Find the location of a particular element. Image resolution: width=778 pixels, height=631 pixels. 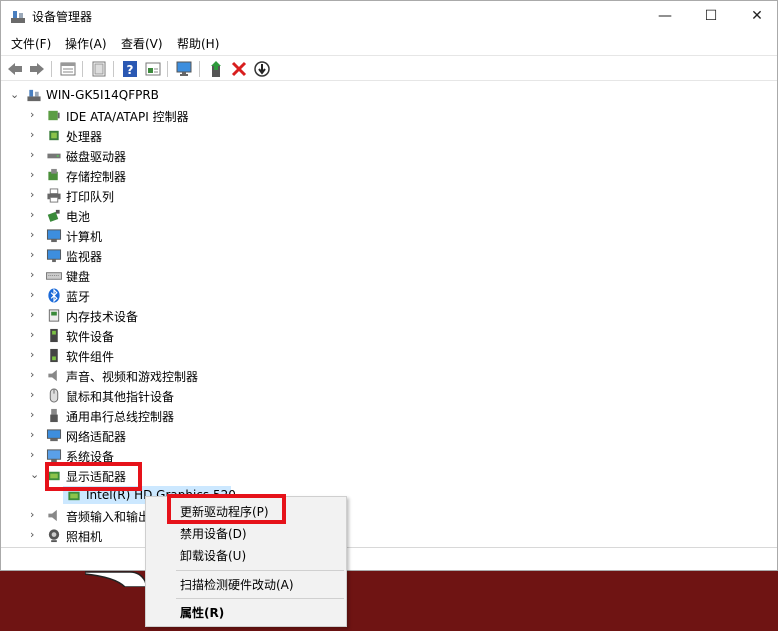

ide-controller-icon is located at coordinates (54, 115).